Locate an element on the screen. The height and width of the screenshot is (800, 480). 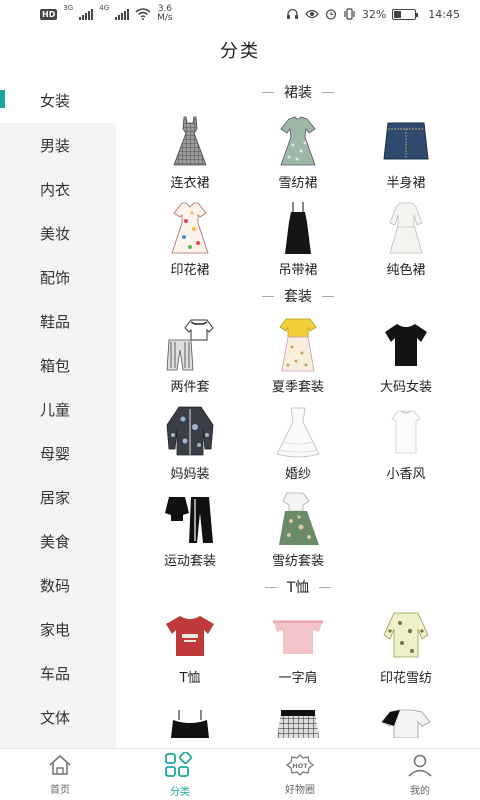
black-camisole-icon is located at coordinates (190, 721).